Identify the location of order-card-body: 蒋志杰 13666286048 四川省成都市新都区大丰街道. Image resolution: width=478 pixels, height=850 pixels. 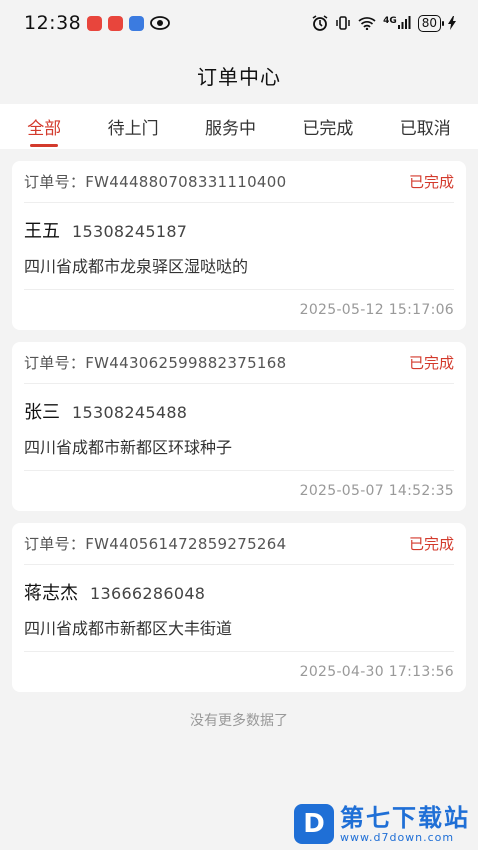
(239, 608).